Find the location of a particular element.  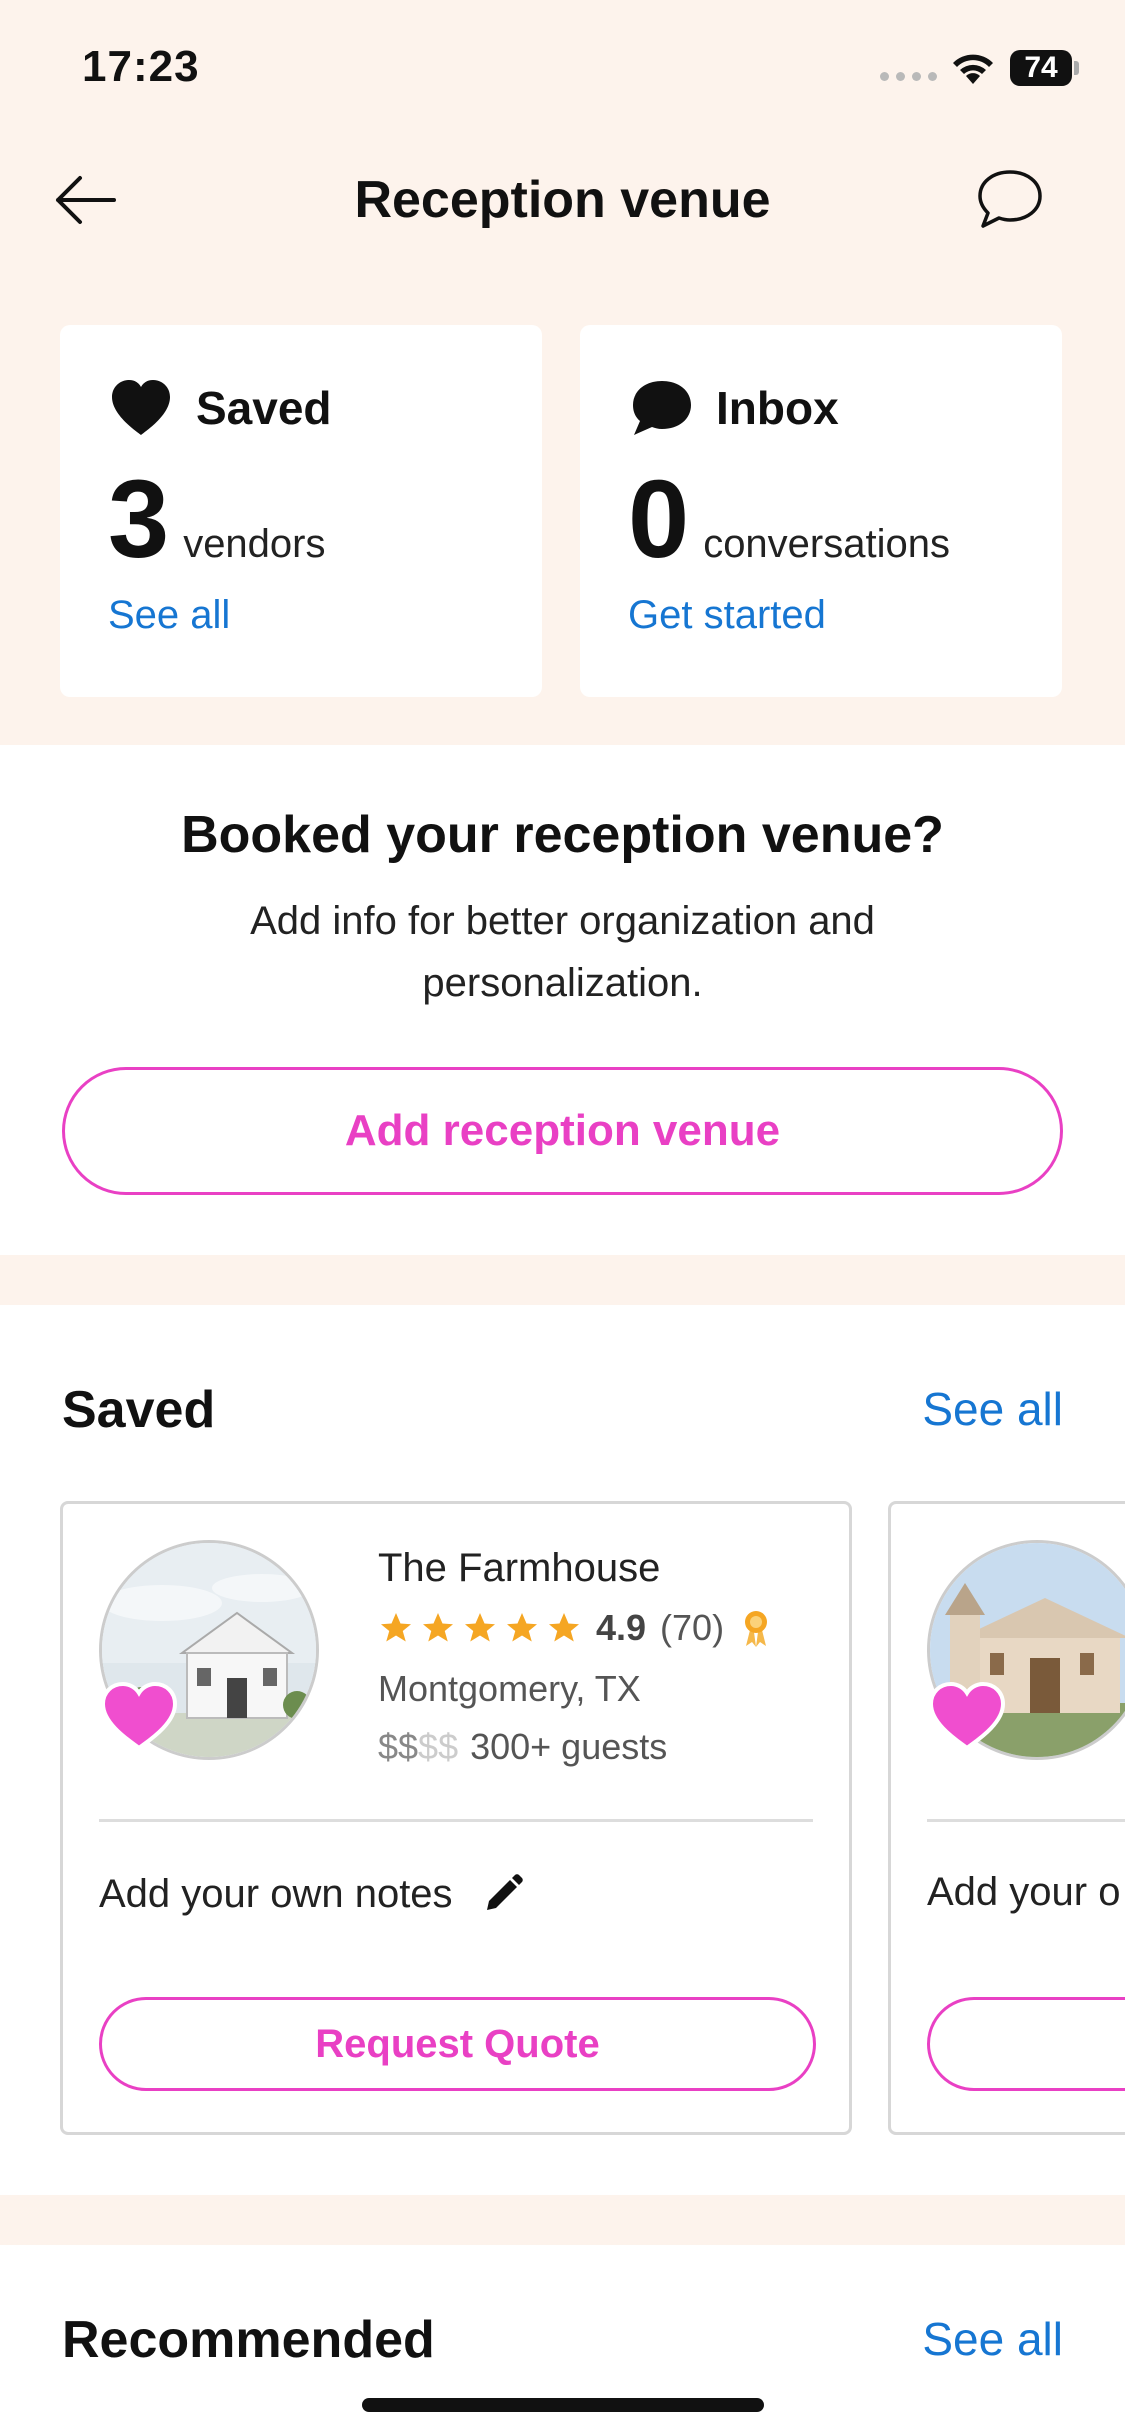

add-notes-label: Add your own notes is located at coordinates (276, 1893).